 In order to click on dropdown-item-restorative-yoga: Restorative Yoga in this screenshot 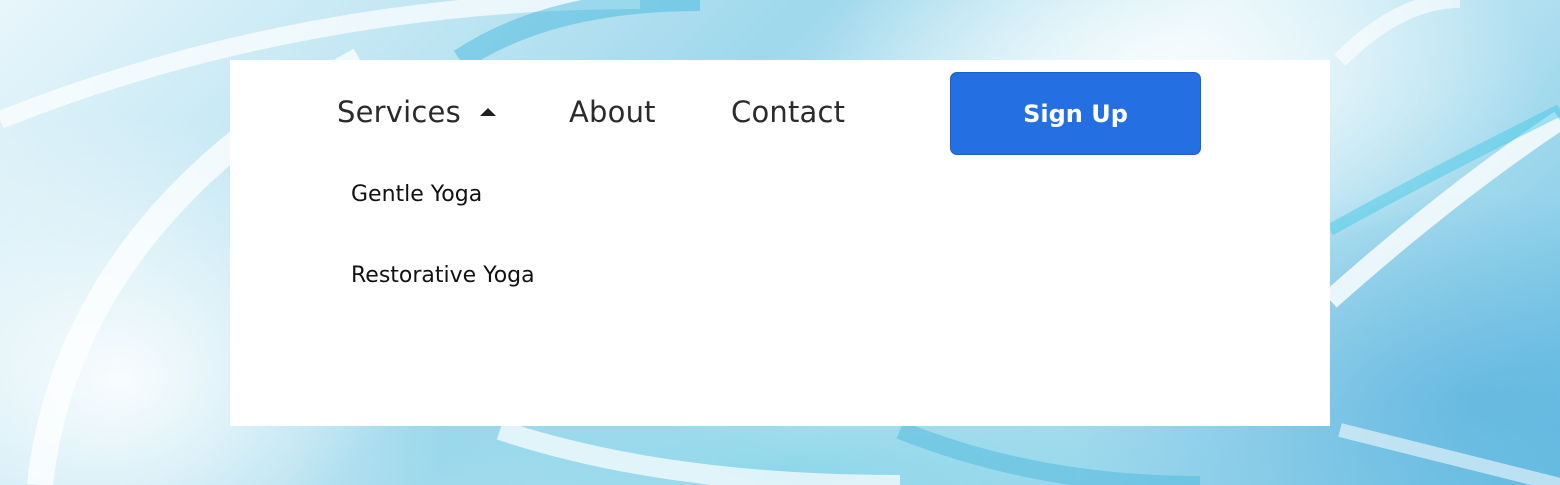, I will do `click(443, 276)`.